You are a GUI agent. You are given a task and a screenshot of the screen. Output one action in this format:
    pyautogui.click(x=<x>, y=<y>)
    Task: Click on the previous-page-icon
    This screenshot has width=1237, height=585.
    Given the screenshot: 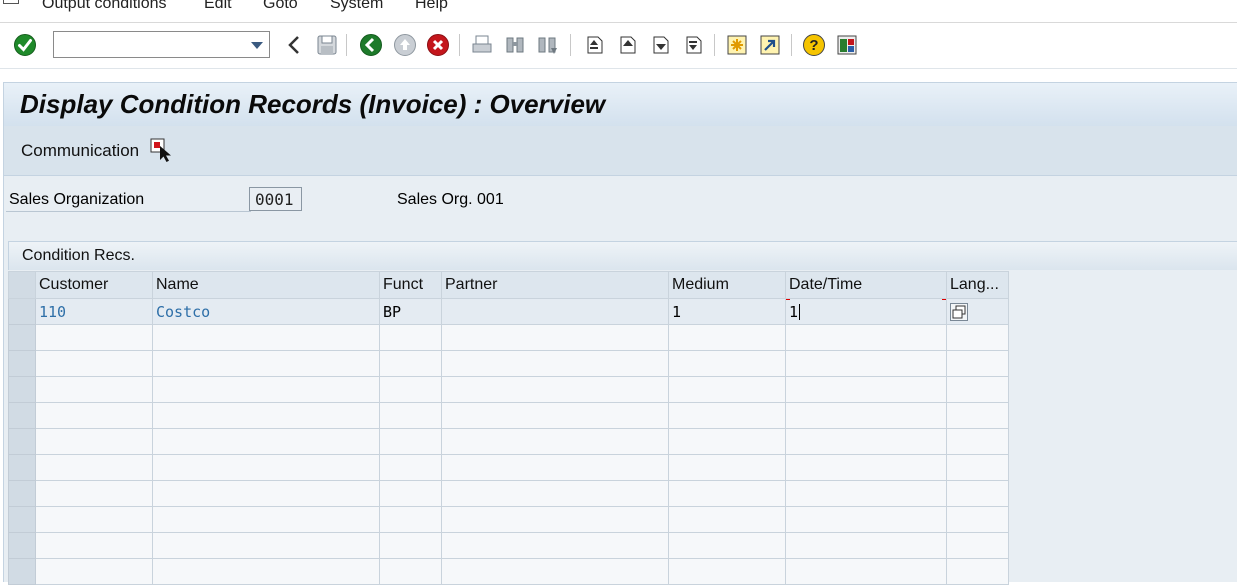 What is the action you would take?
    pyautogui.click(x=627, y=45)
    